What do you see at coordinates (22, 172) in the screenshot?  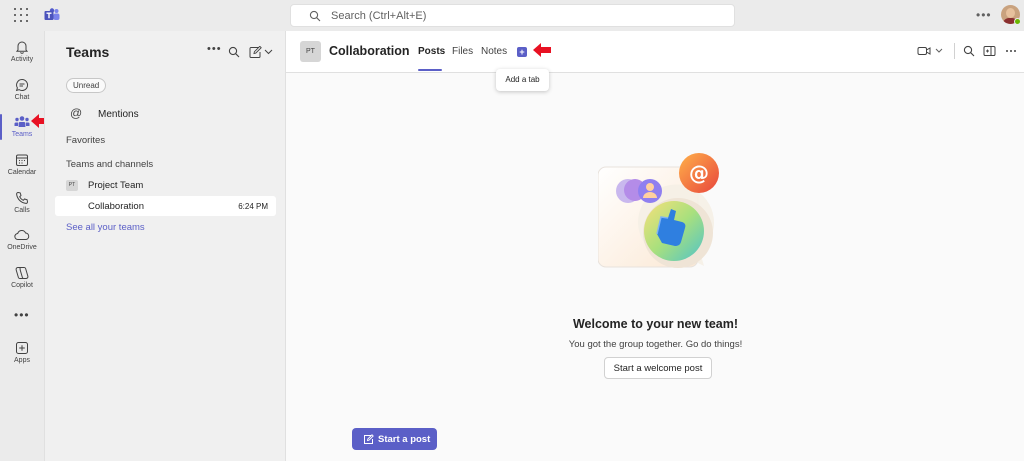 I see `rail-label: Calendar` at bounding box center [22, 172].